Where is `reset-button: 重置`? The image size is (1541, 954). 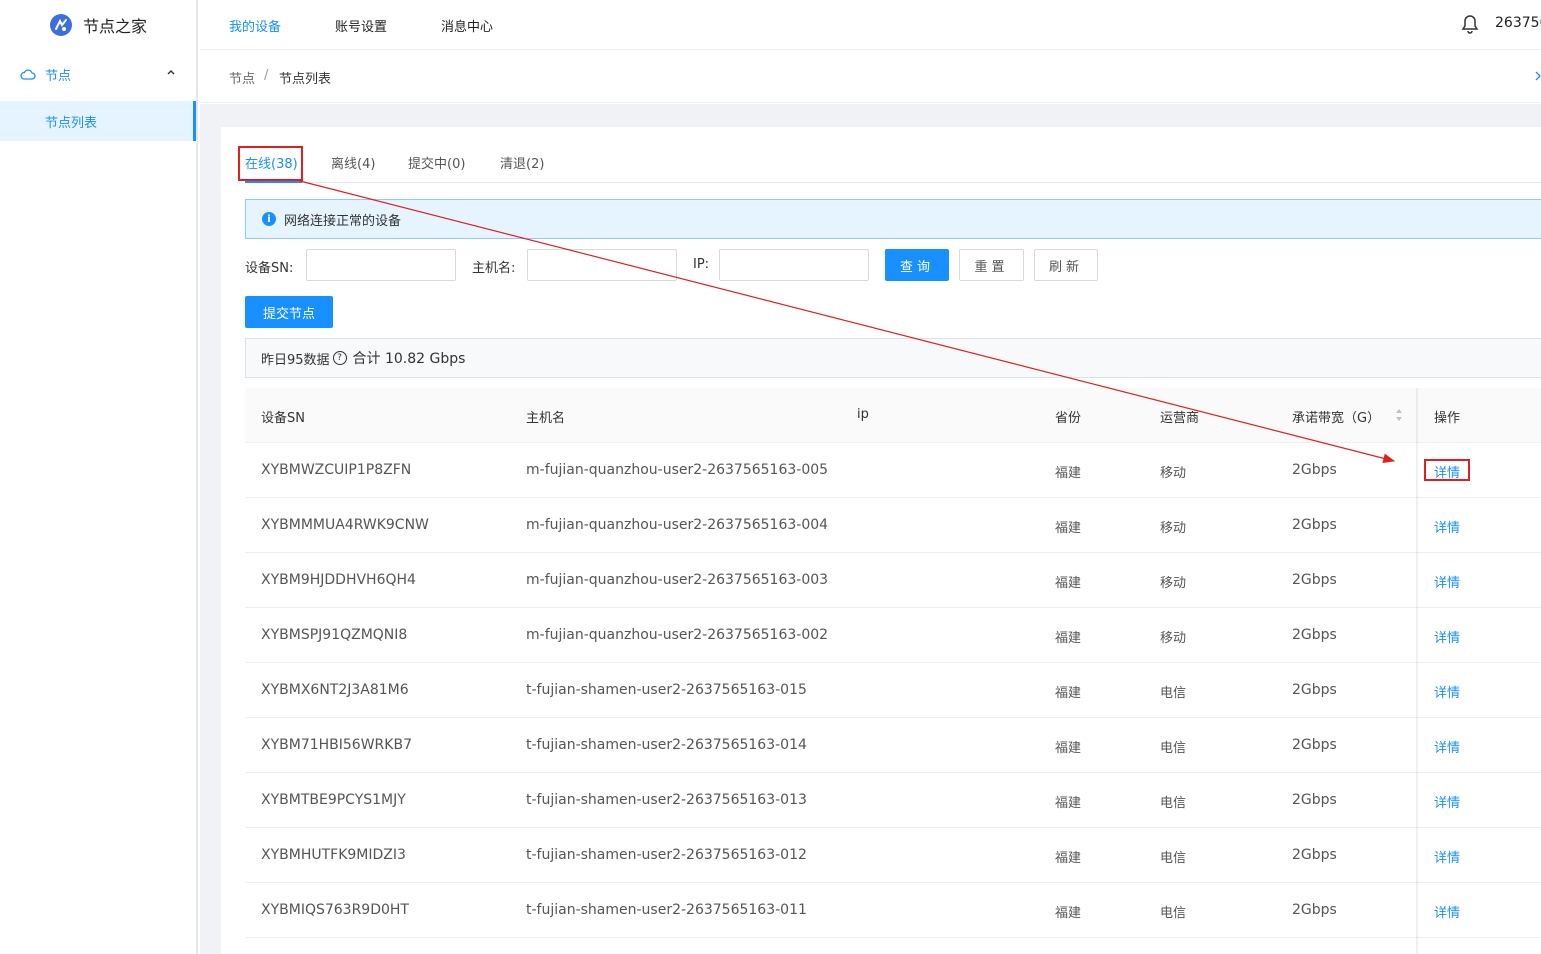
reset-button: 重置 is located at coordinates (991, 265).